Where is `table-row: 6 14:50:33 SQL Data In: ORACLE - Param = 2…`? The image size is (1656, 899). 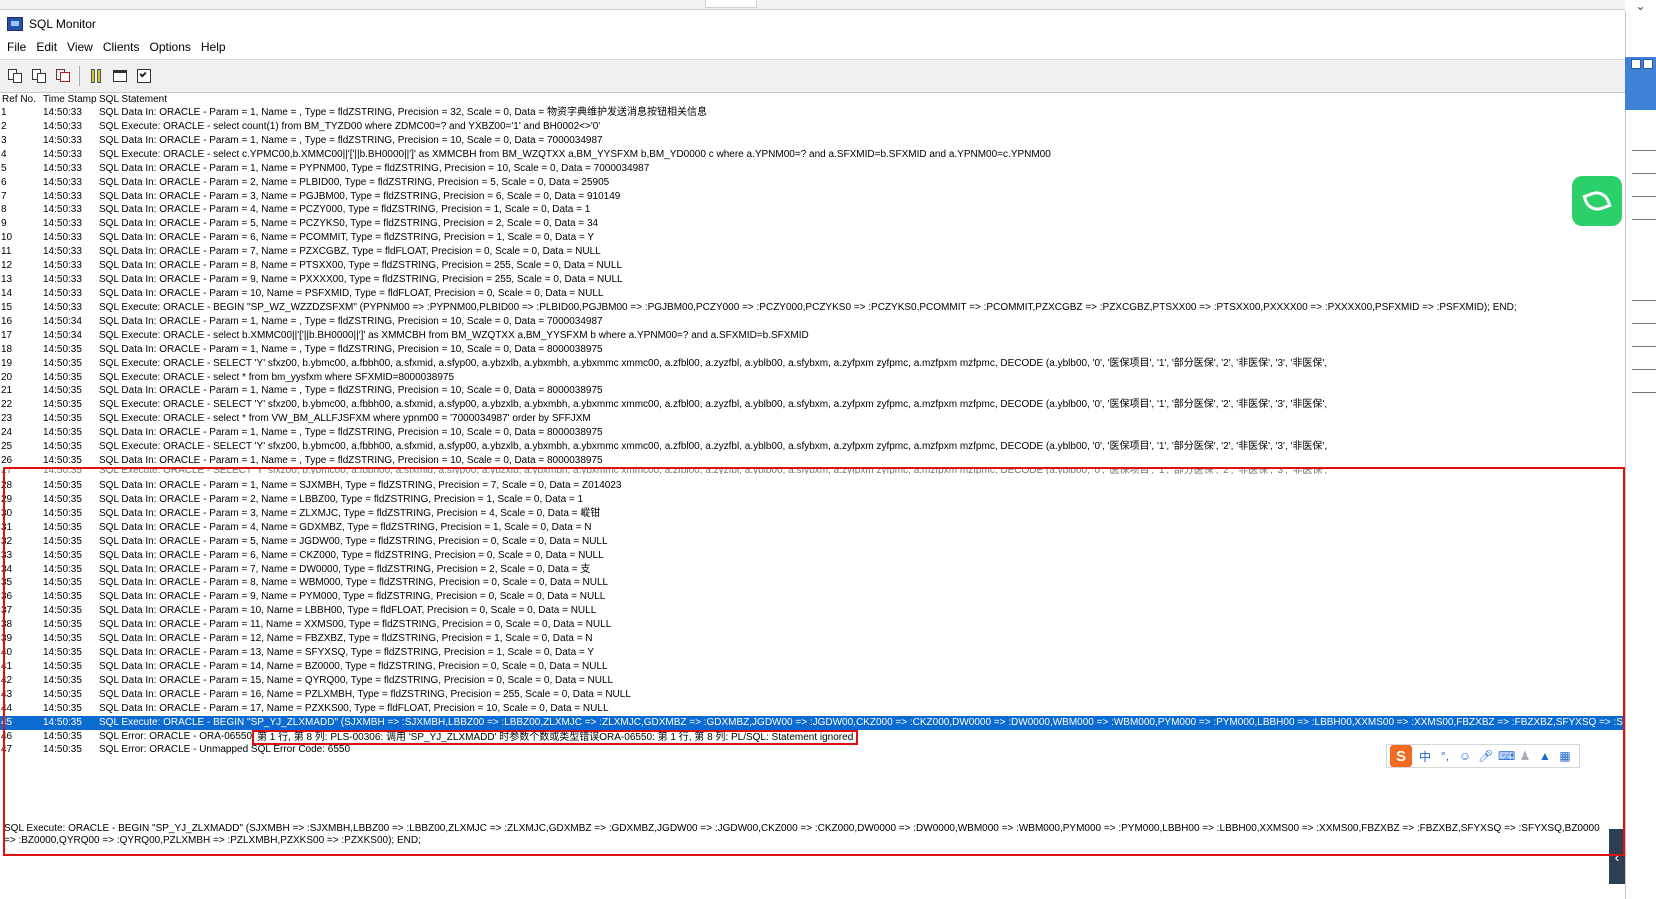
table-row: 6 14:50:33 SQL Data In: ORACLE - Param = 2… is located at coordinates (812, 183).